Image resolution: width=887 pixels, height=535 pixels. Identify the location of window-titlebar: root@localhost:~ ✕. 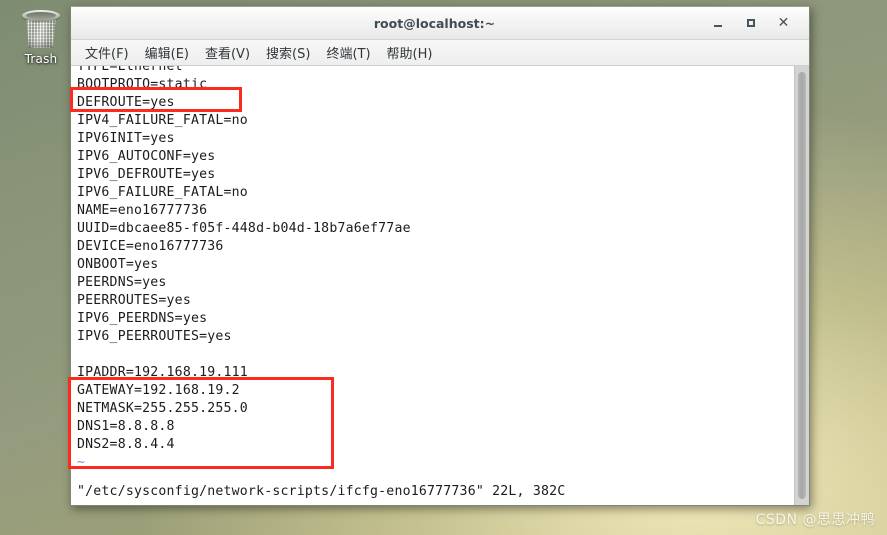
(440, 23).